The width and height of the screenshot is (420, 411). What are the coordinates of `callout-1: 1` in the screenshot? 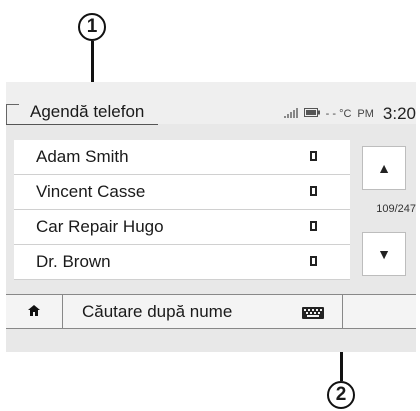 It's located at (92, 27).